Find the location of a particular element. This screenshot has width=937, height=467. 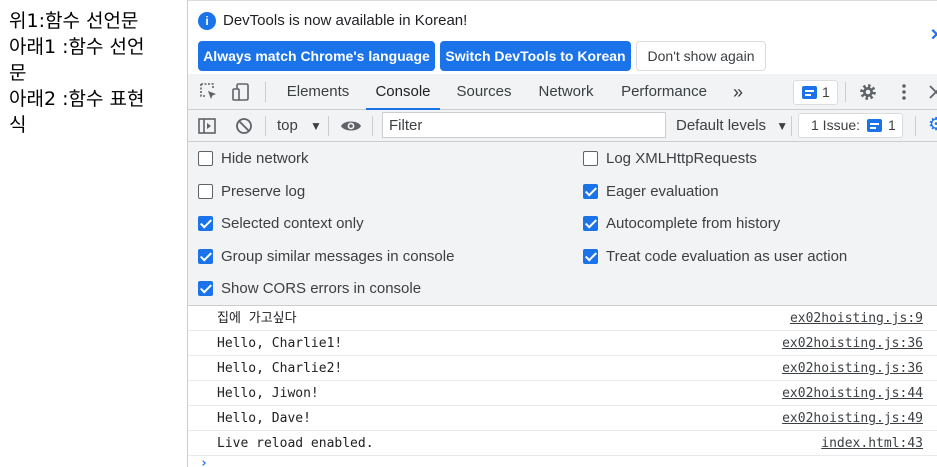

tab-performance: Performance is located at coordinates (664, 92).